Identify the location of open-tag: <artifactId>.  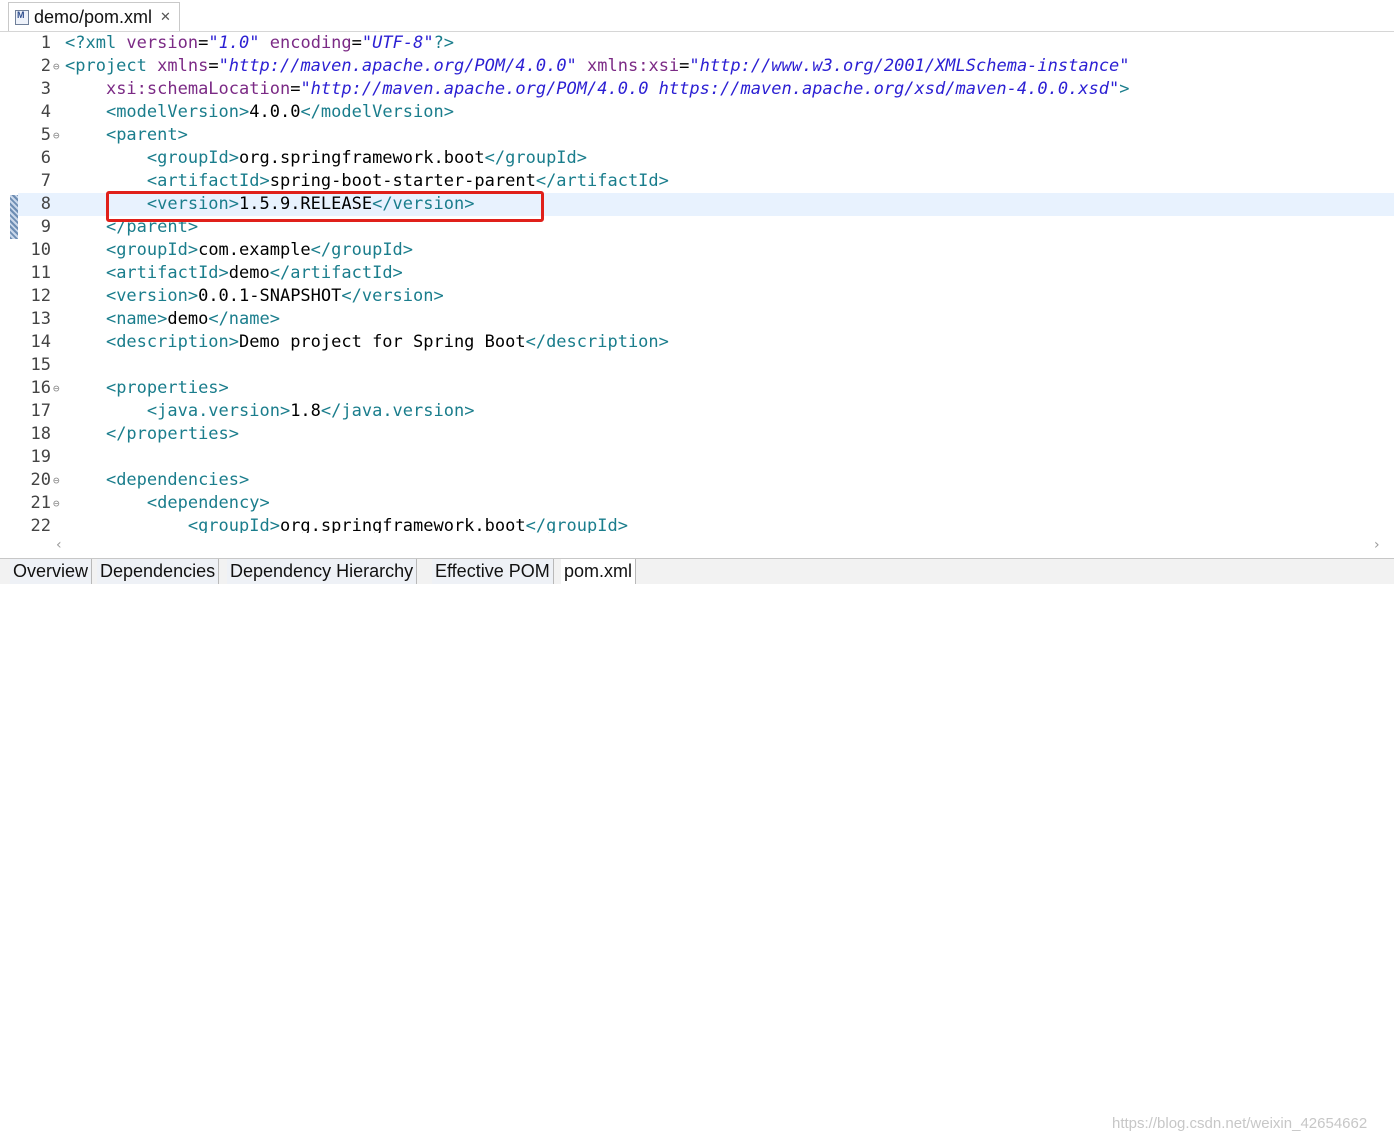
(167, 273).